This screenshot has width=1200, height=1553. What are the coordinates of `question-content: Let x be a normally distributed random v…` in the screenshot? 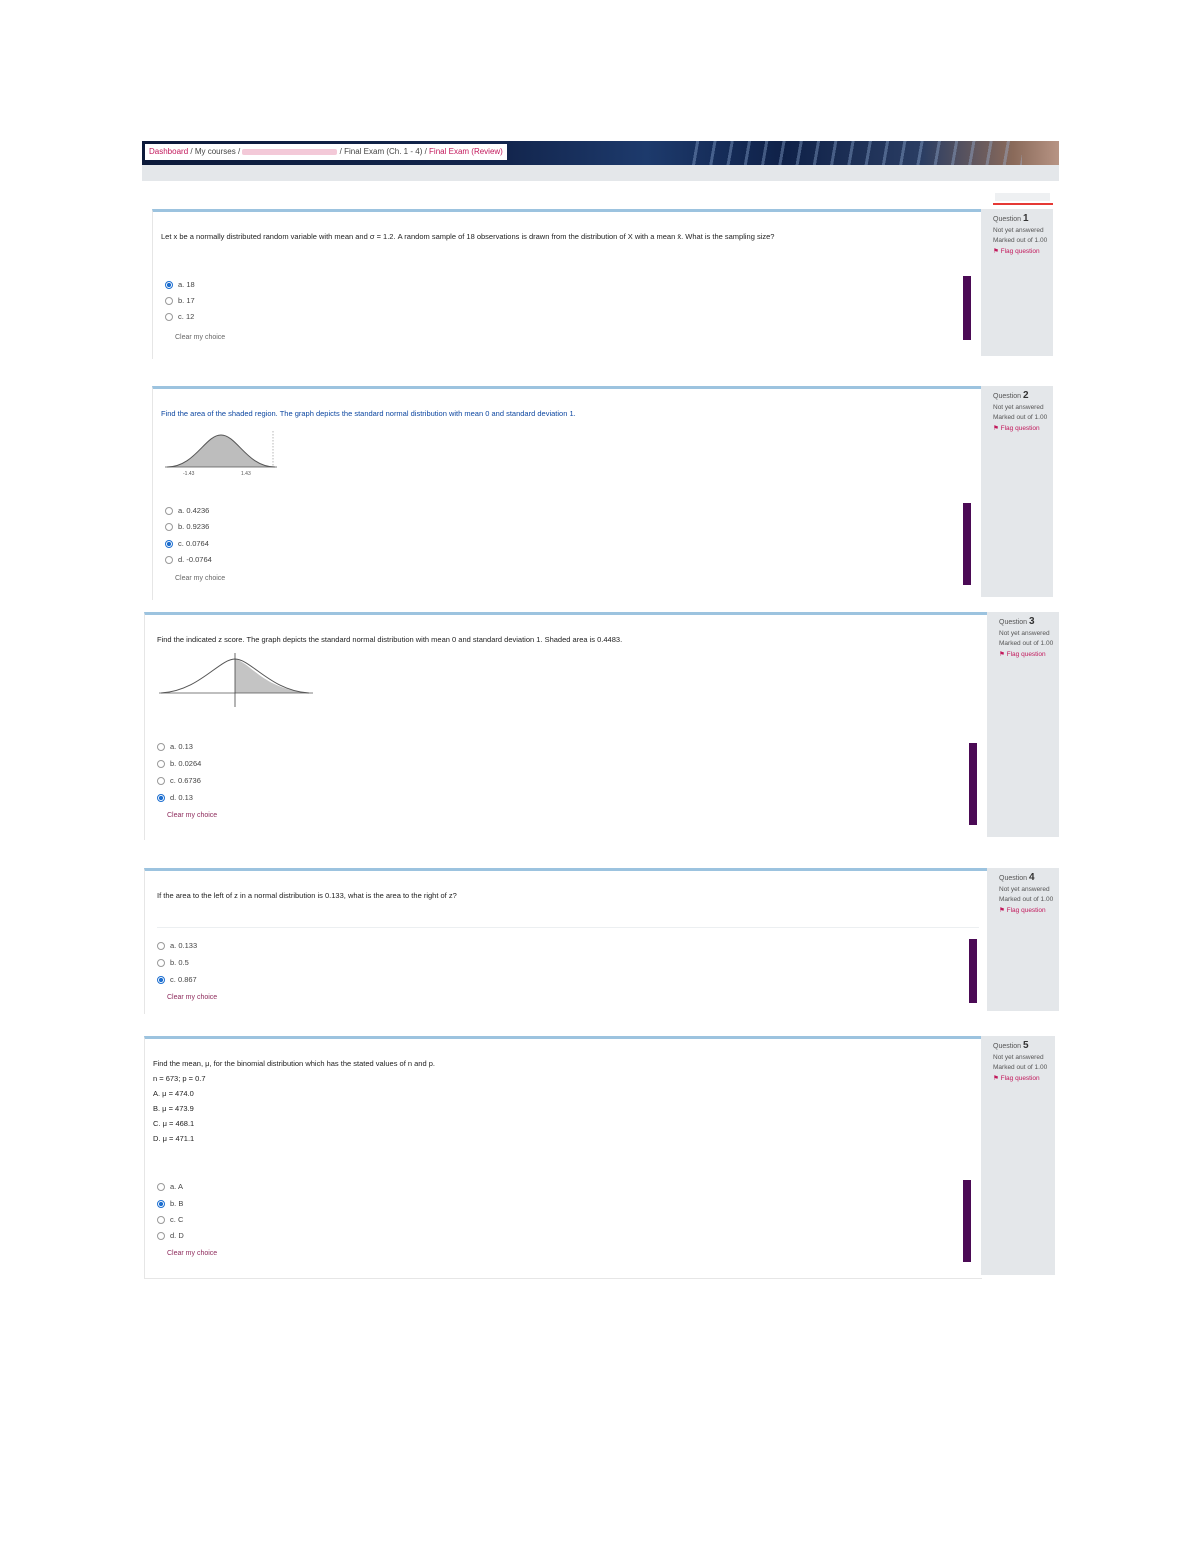 It's located at (567, 284).